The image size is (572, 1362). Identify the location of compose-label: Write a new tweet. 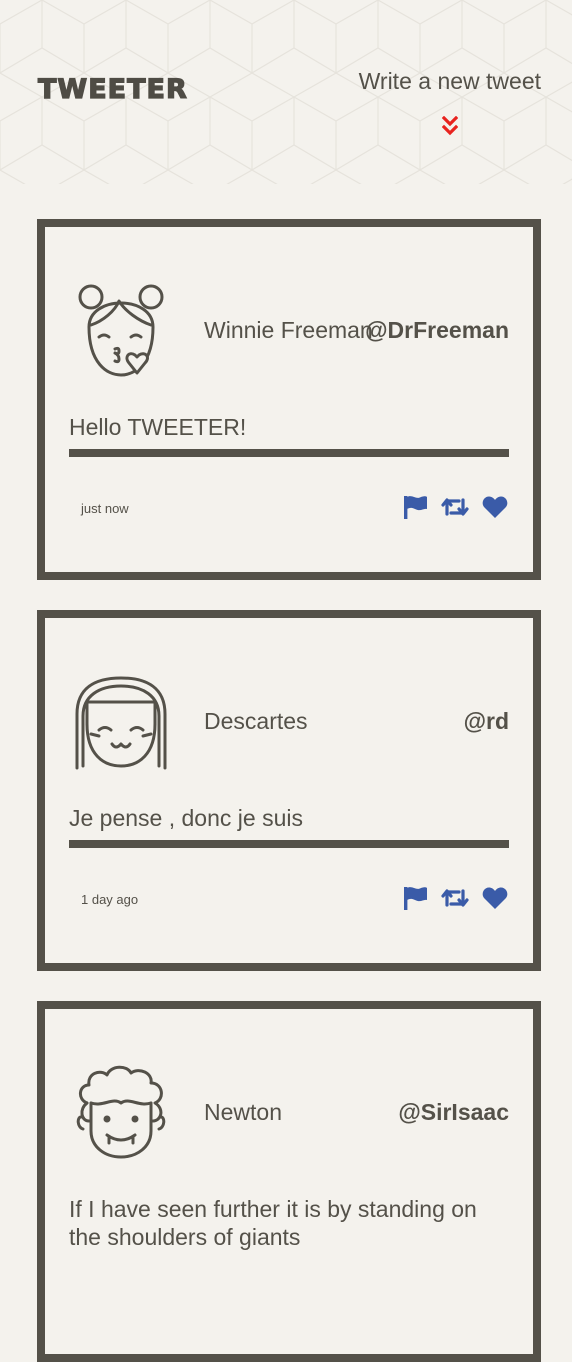
(450, 81).